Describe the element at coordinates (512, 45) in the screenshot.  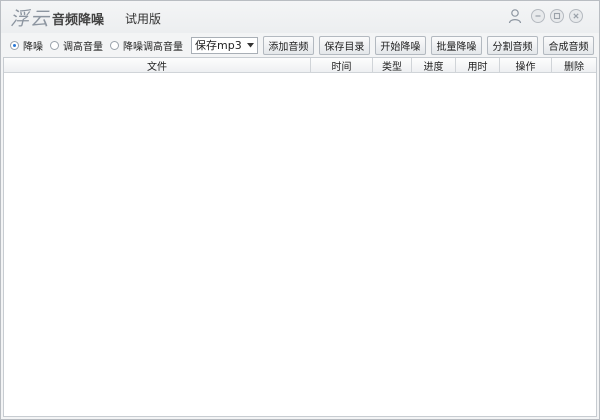
I see `split-audio-button: 分割音频` at that location.